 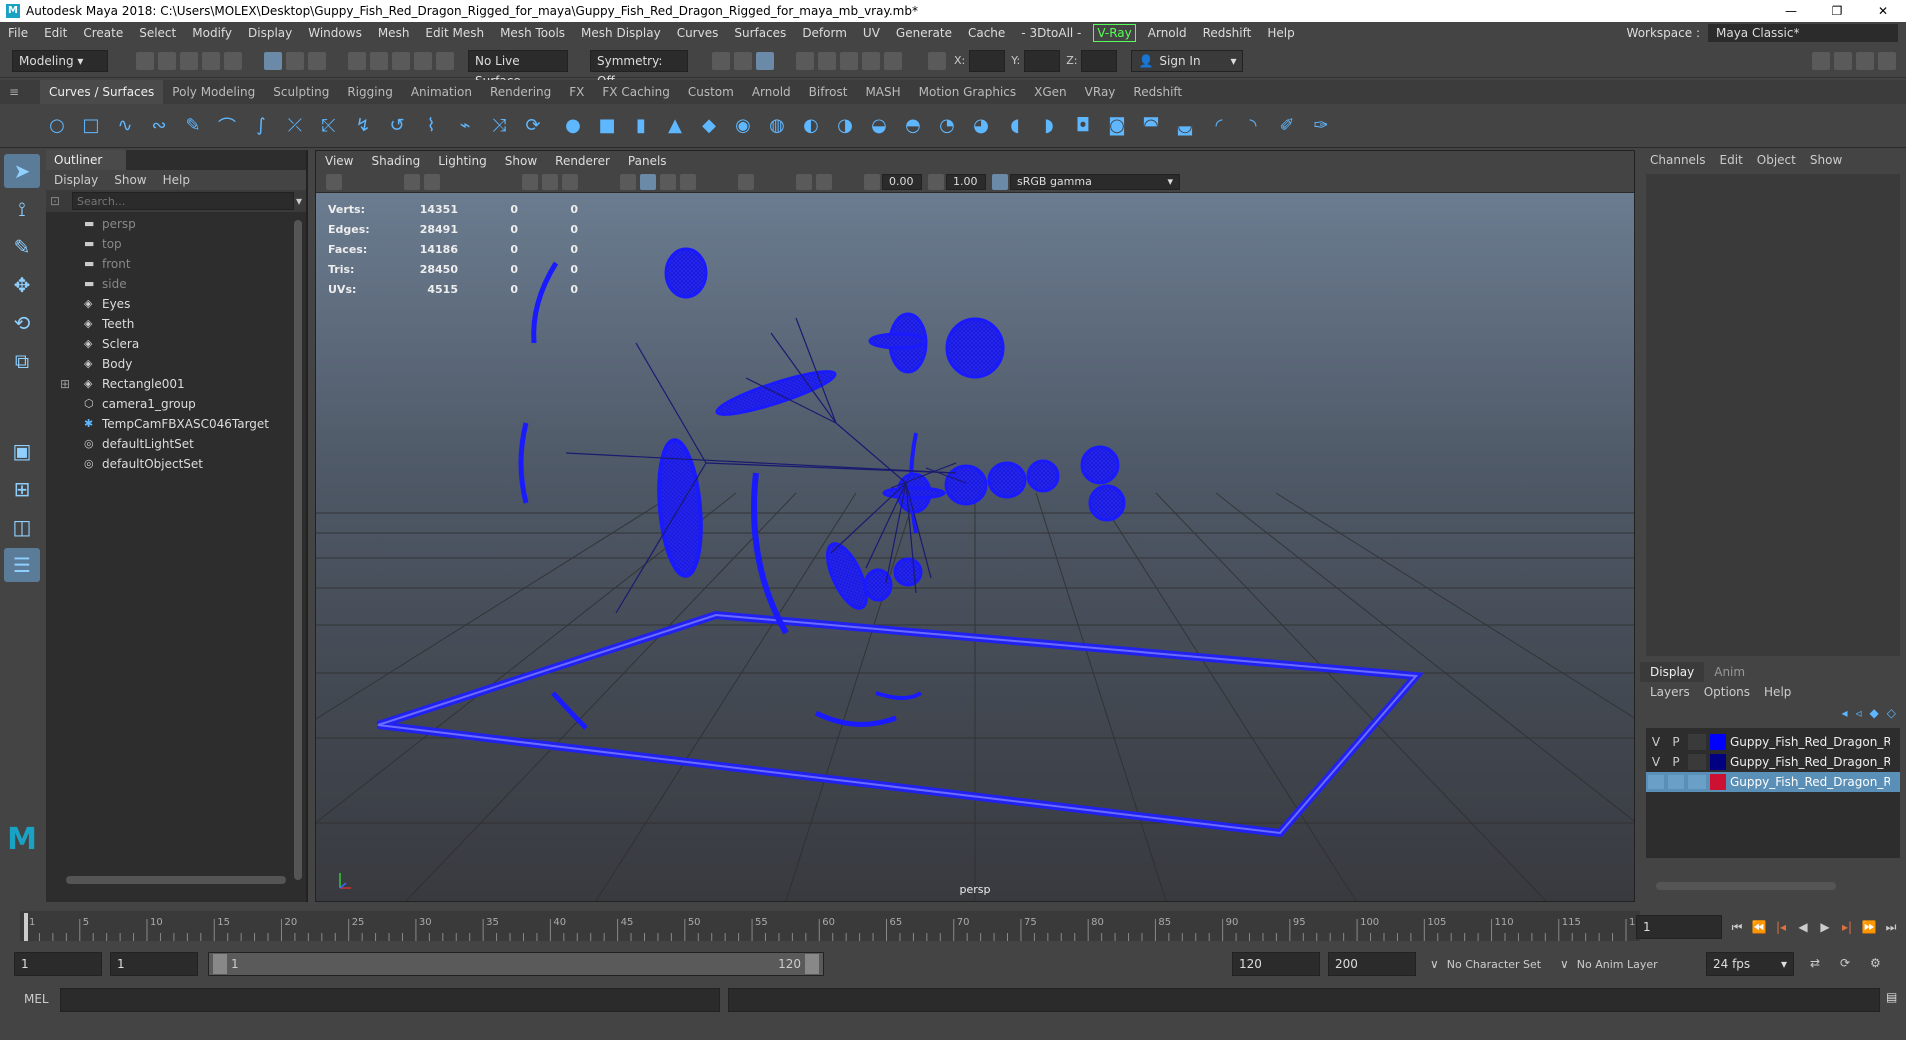 What do you see at coordinates (1151, 126) in the screenshot?
I see `attach-surfaces-icon: ◚` at bounding box center [1151, 126].